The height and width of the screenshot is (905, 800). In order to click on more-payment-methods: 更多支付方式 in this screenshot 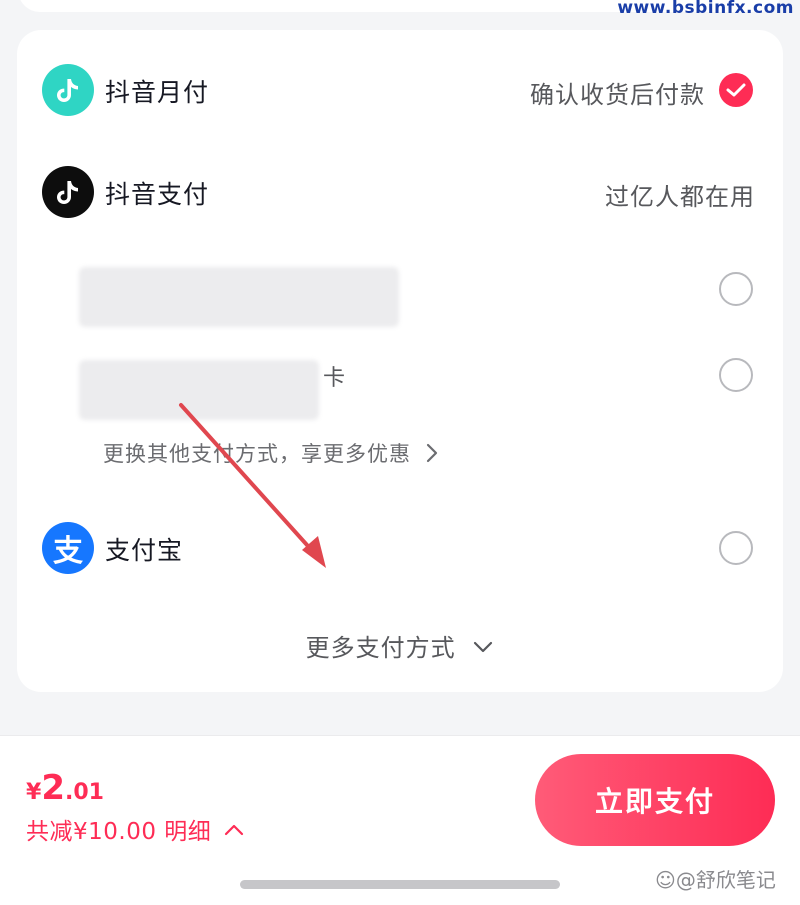, I will do `click(400, 645)`.